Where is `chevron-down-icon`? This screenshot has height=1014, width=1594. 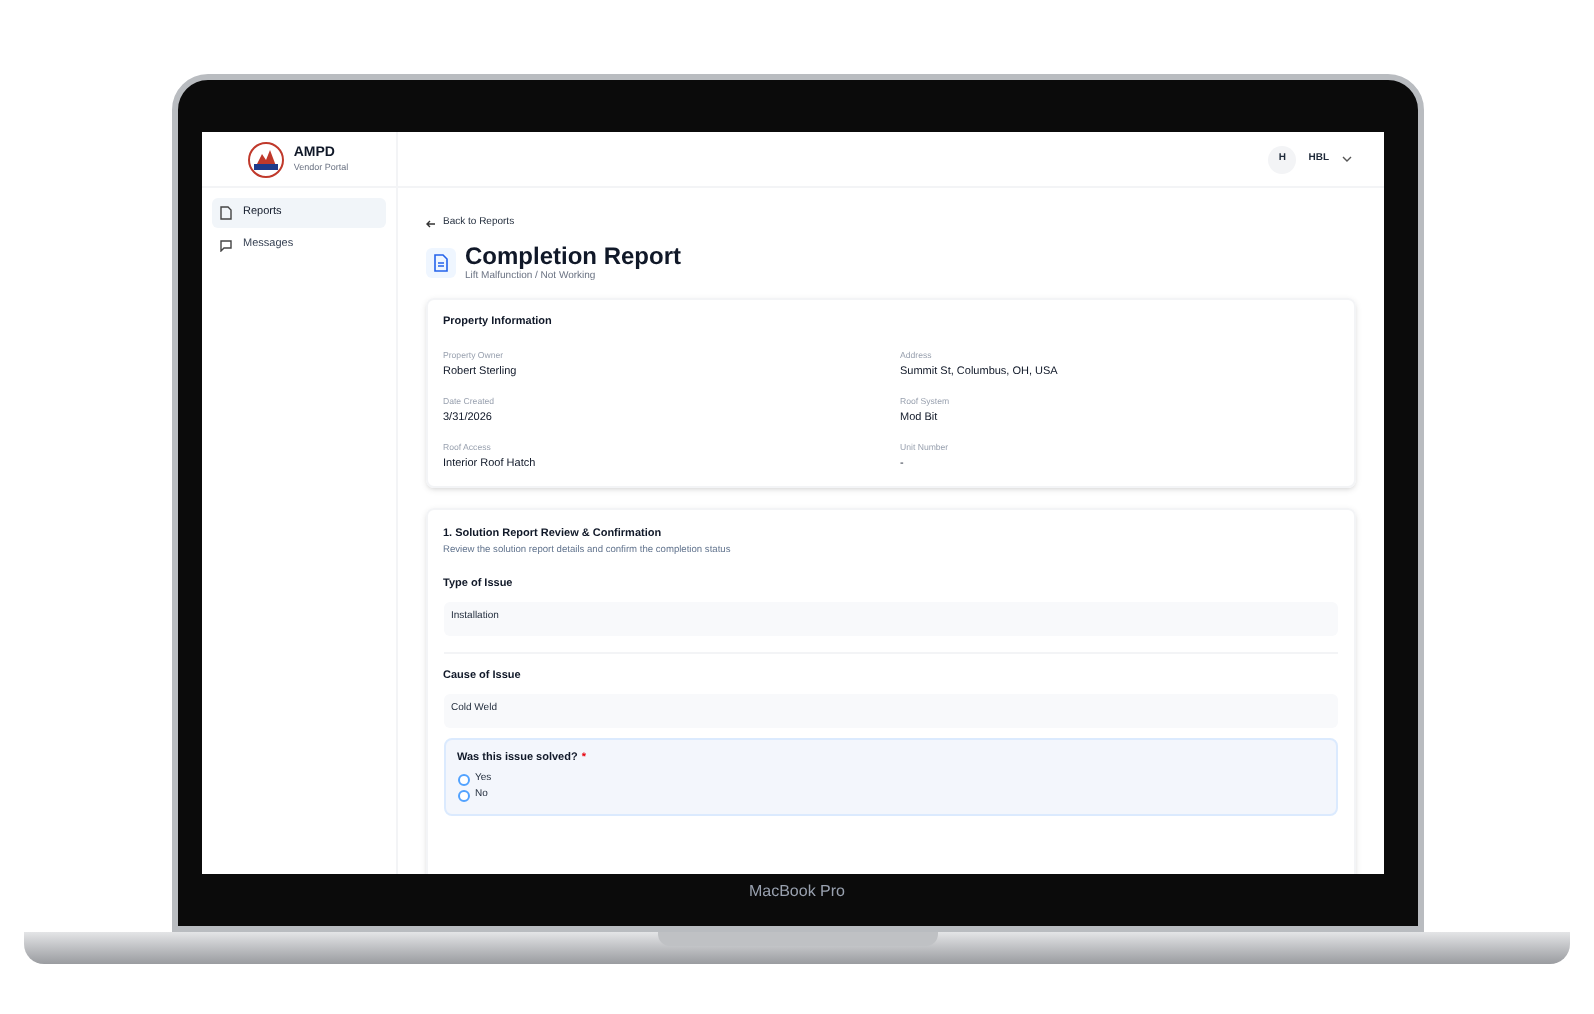 chevron-down-icon is located at coordinates (1346, 159).